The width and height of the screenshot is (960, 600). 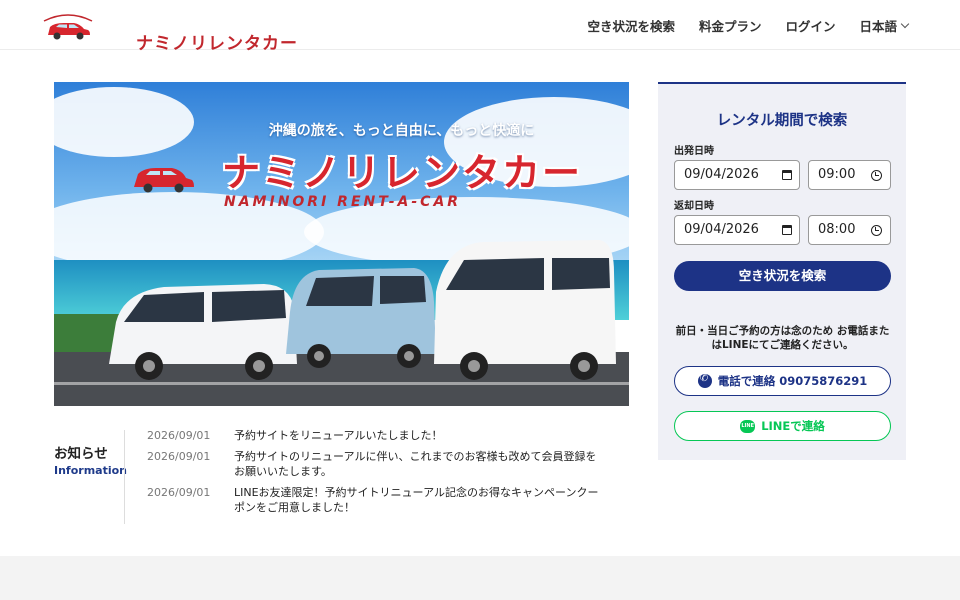 What do you see at coordinates (793, 426) in the screenshot?
I see `line-contact-label: LINEで連絡` at bounding box center [793, 426].